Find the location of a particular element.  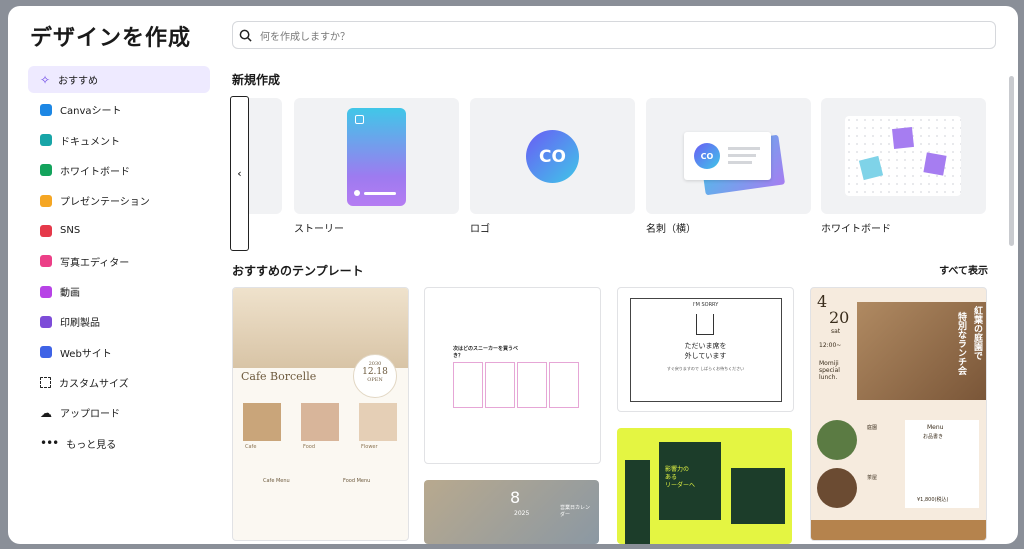

collapse-button: ‹ is located at coordinates (239, 173).